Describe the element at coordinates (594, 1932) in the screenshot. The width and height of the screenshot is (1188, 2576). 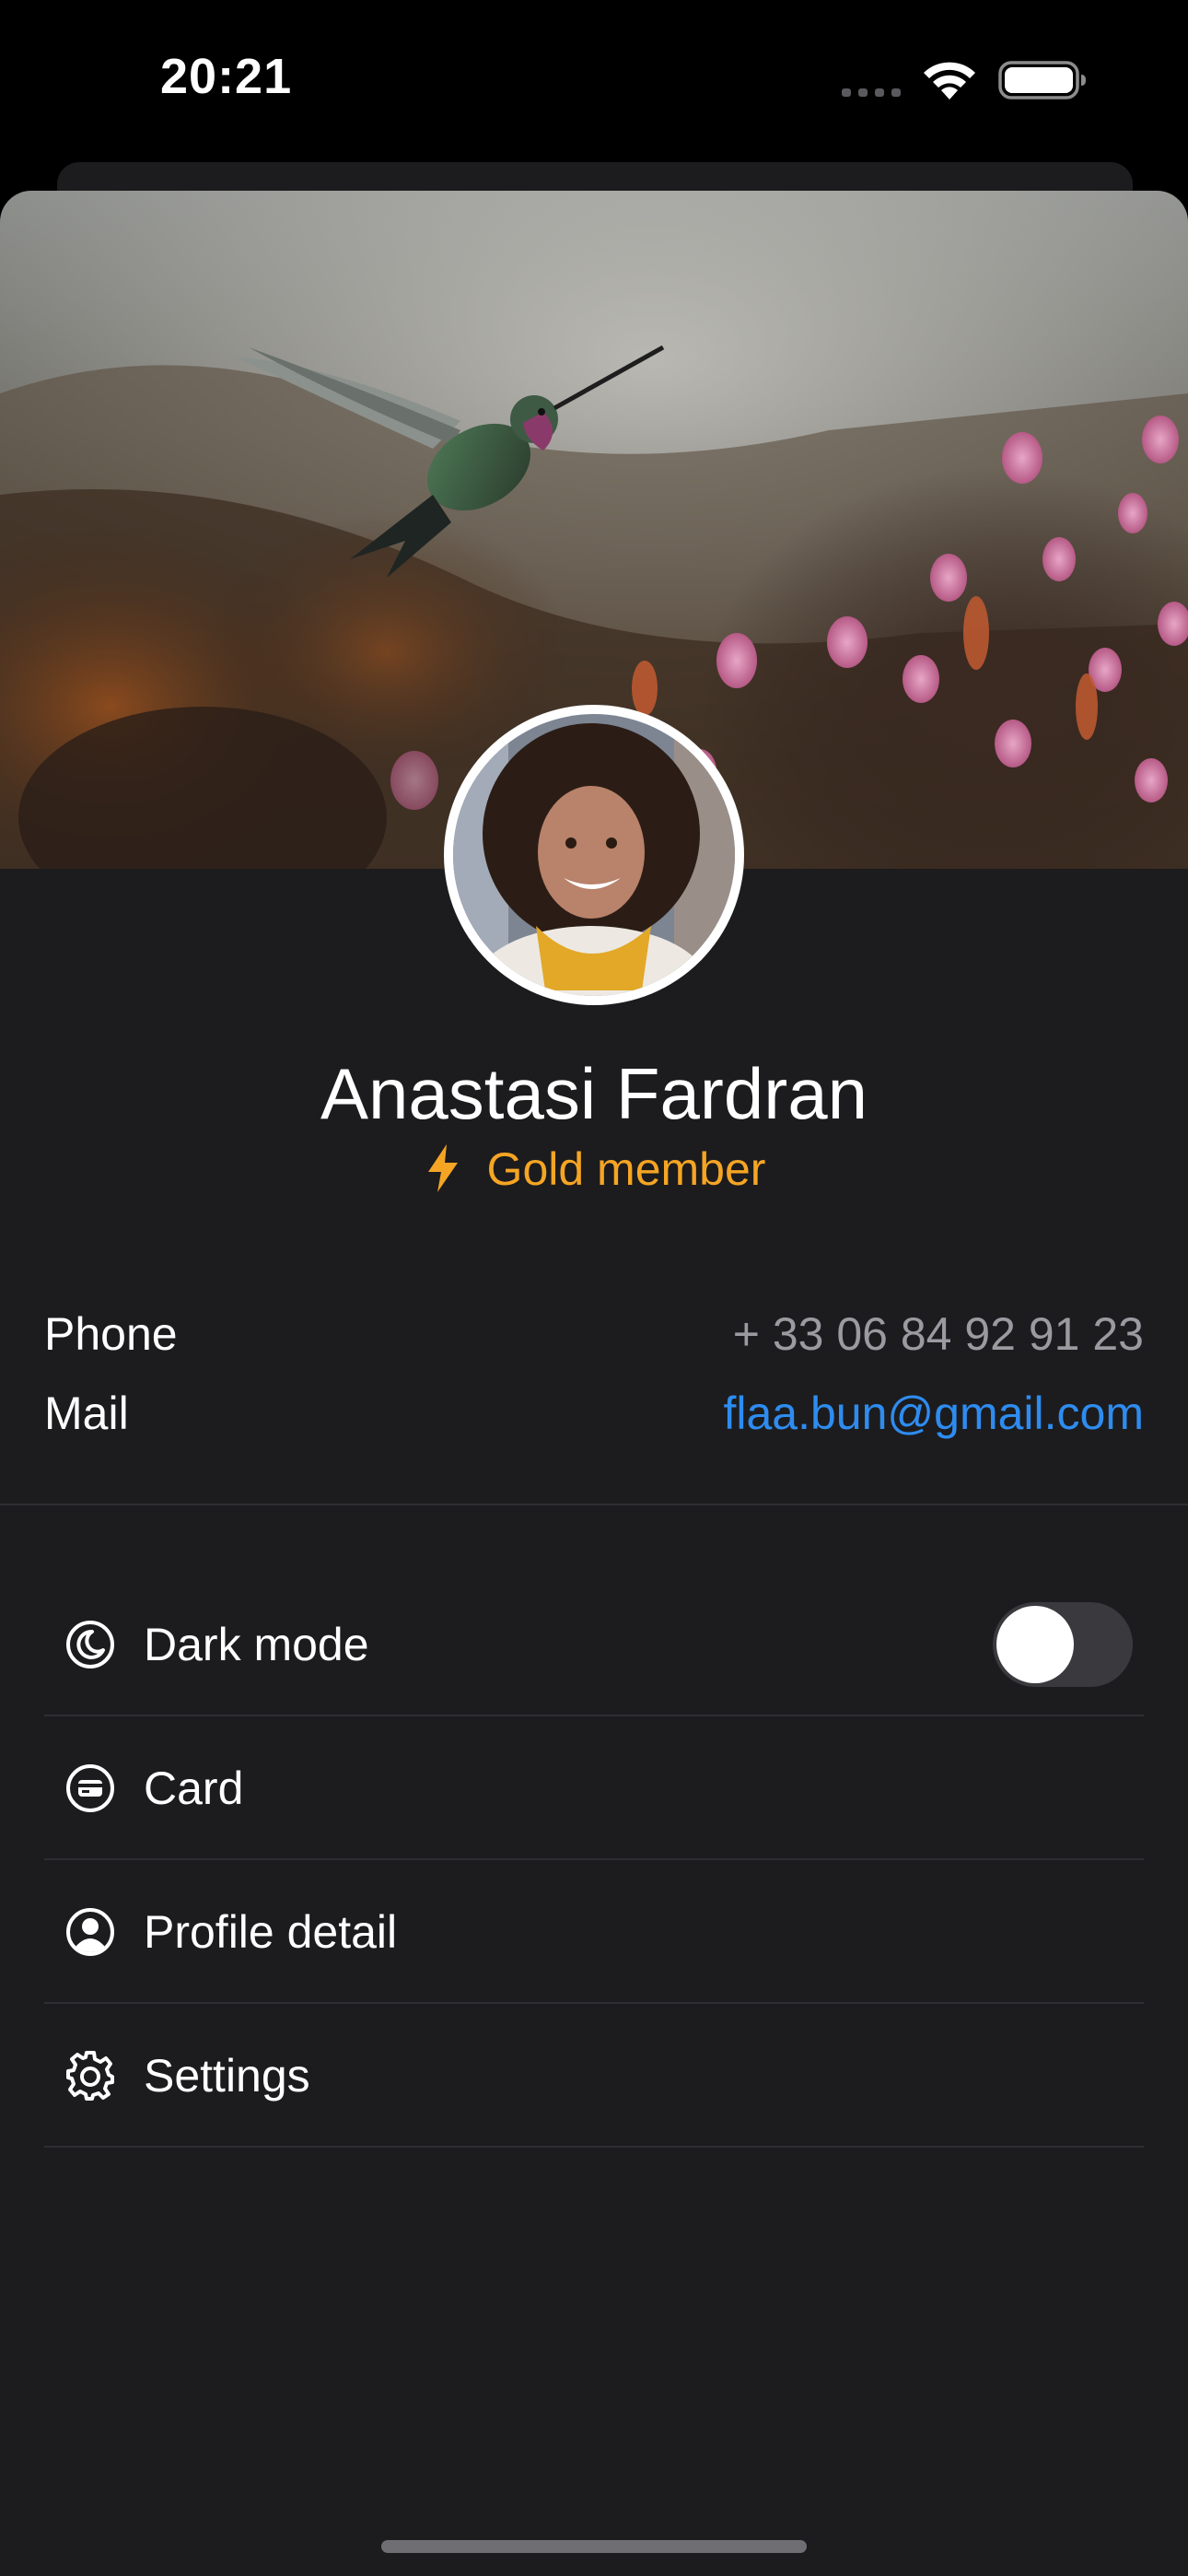
I see `menu-item-profile-detail: Profile detail` at that location.